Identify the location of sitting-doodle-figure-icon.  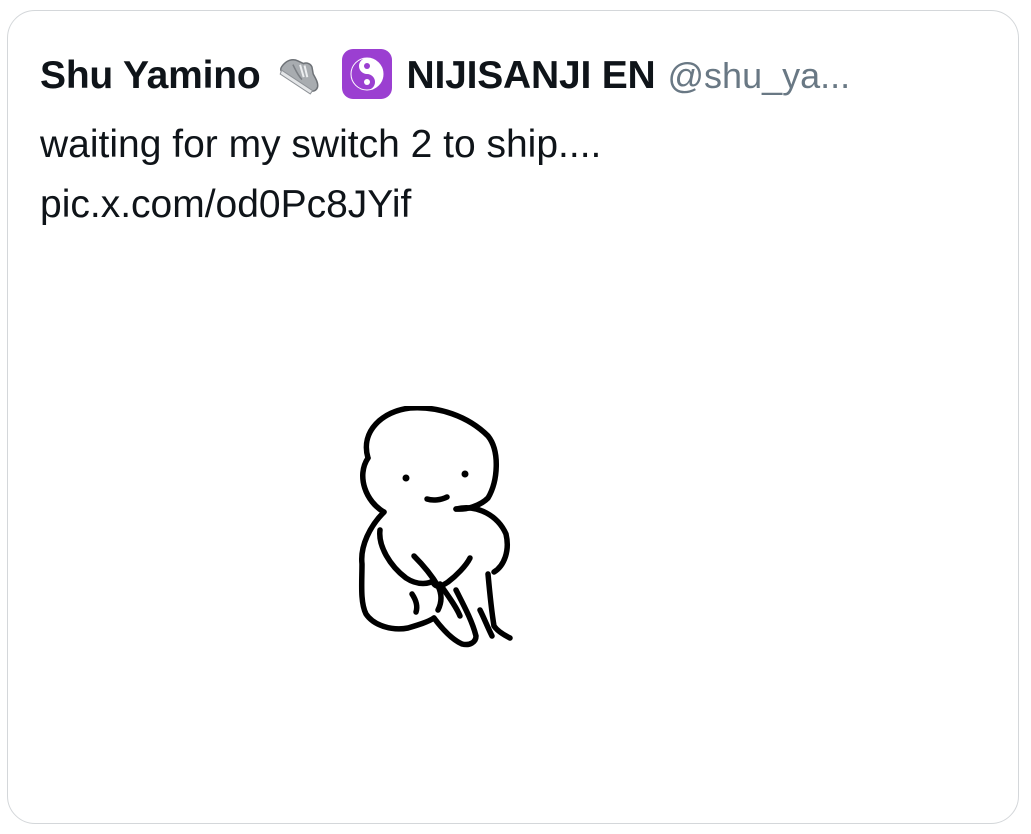
(435, 526).